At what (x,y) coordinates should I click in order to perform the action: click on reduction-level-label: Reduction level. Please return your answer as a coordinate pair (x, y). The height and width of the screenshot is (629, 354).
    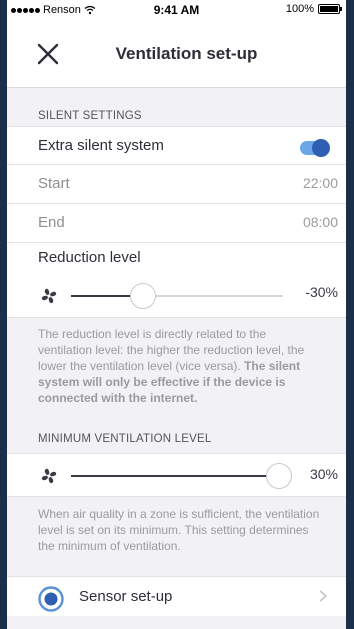
    Looking at the image, I should click on (89, 257).